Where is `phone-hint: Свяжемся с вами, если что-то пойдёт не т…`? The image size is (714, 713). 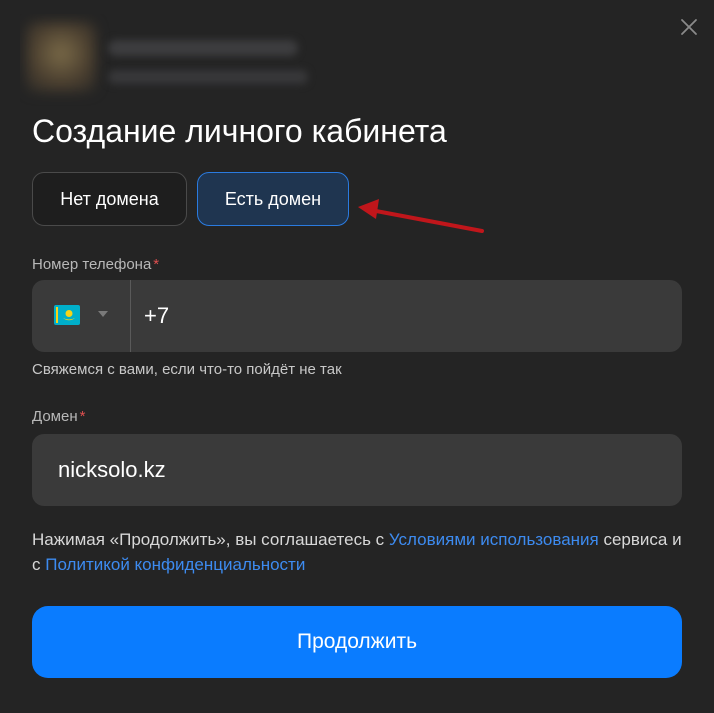
phone-hint: Свяжемся с вами, если что-то пойдёт не т… is located at coordinates (187, 369).